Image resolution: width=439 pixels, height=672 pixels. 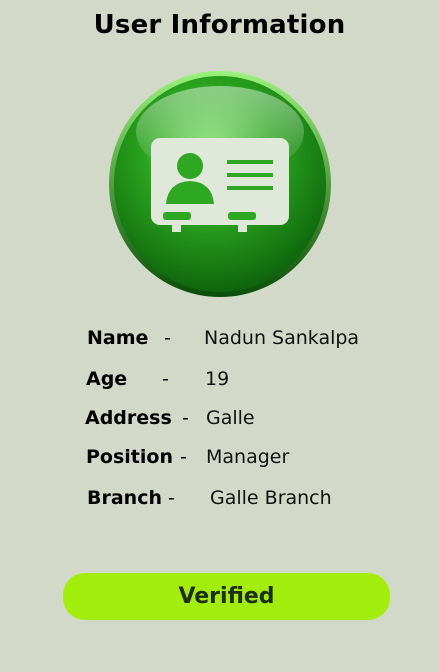 I want to click on detail-value: Manager, so click(x=248, y=457).